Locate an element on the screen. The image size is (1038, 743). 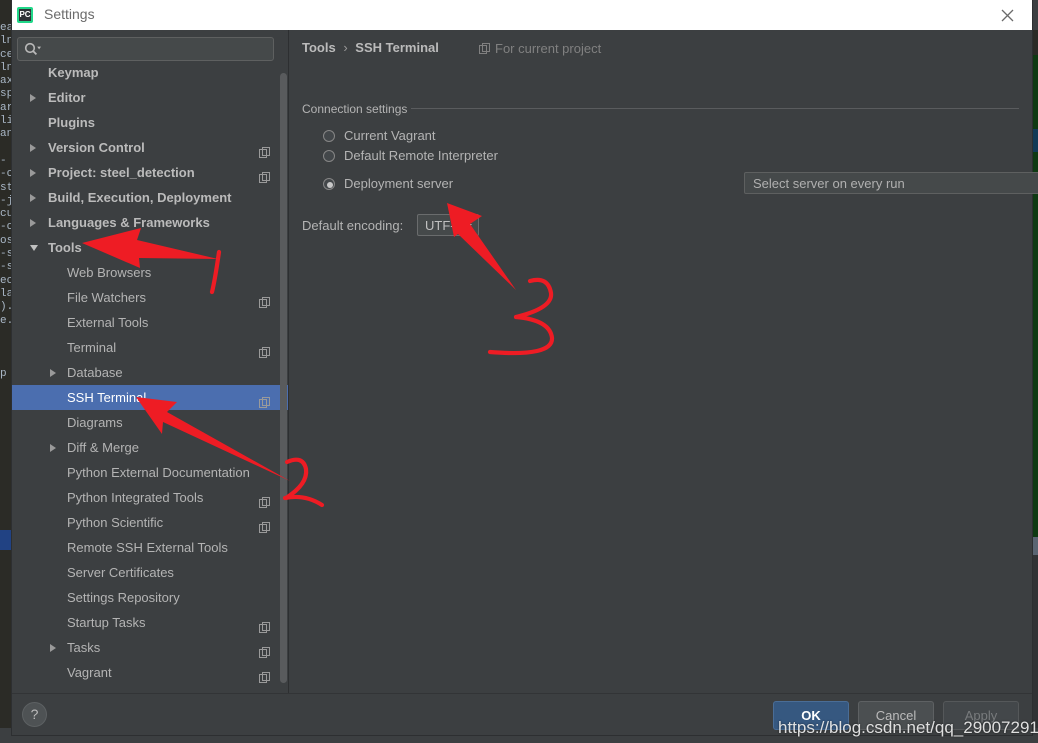
deployment-server-value: Select server on every run is located at coordinates (829, 183).